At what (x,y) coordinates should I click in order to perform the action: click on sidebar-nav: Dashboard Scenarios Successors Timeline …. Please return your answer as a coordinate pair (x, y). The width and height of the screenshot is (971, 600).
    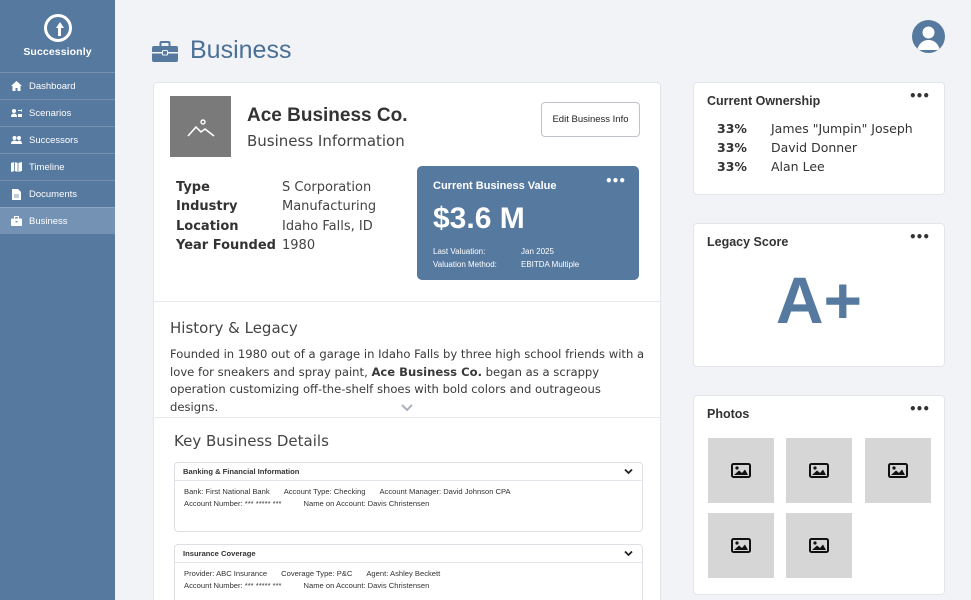
    Looking at the image, I should click on (57, 153).